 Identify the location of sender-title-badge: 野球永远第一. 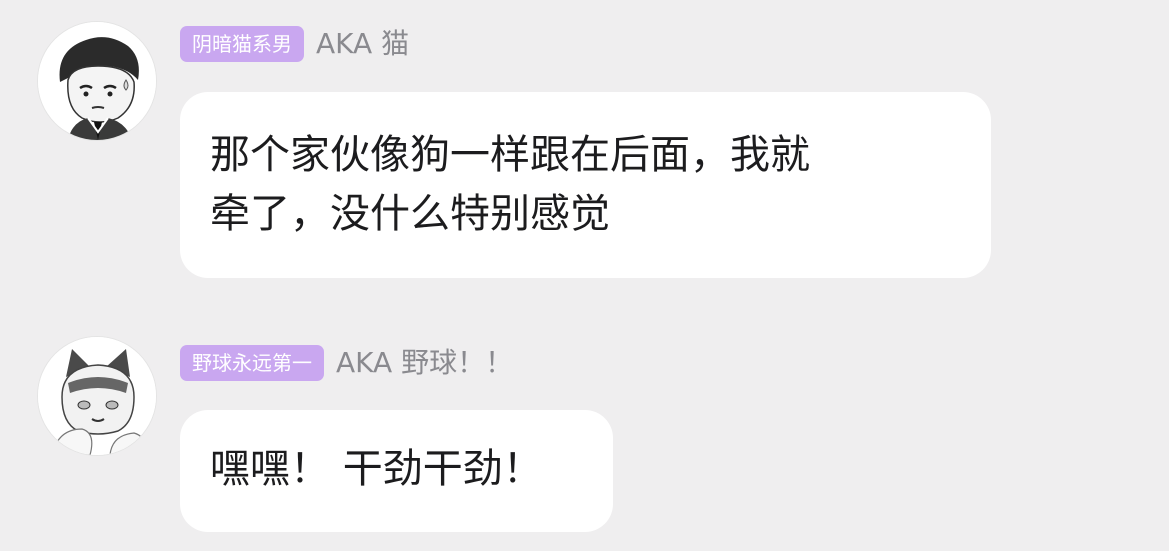
(252, 363).